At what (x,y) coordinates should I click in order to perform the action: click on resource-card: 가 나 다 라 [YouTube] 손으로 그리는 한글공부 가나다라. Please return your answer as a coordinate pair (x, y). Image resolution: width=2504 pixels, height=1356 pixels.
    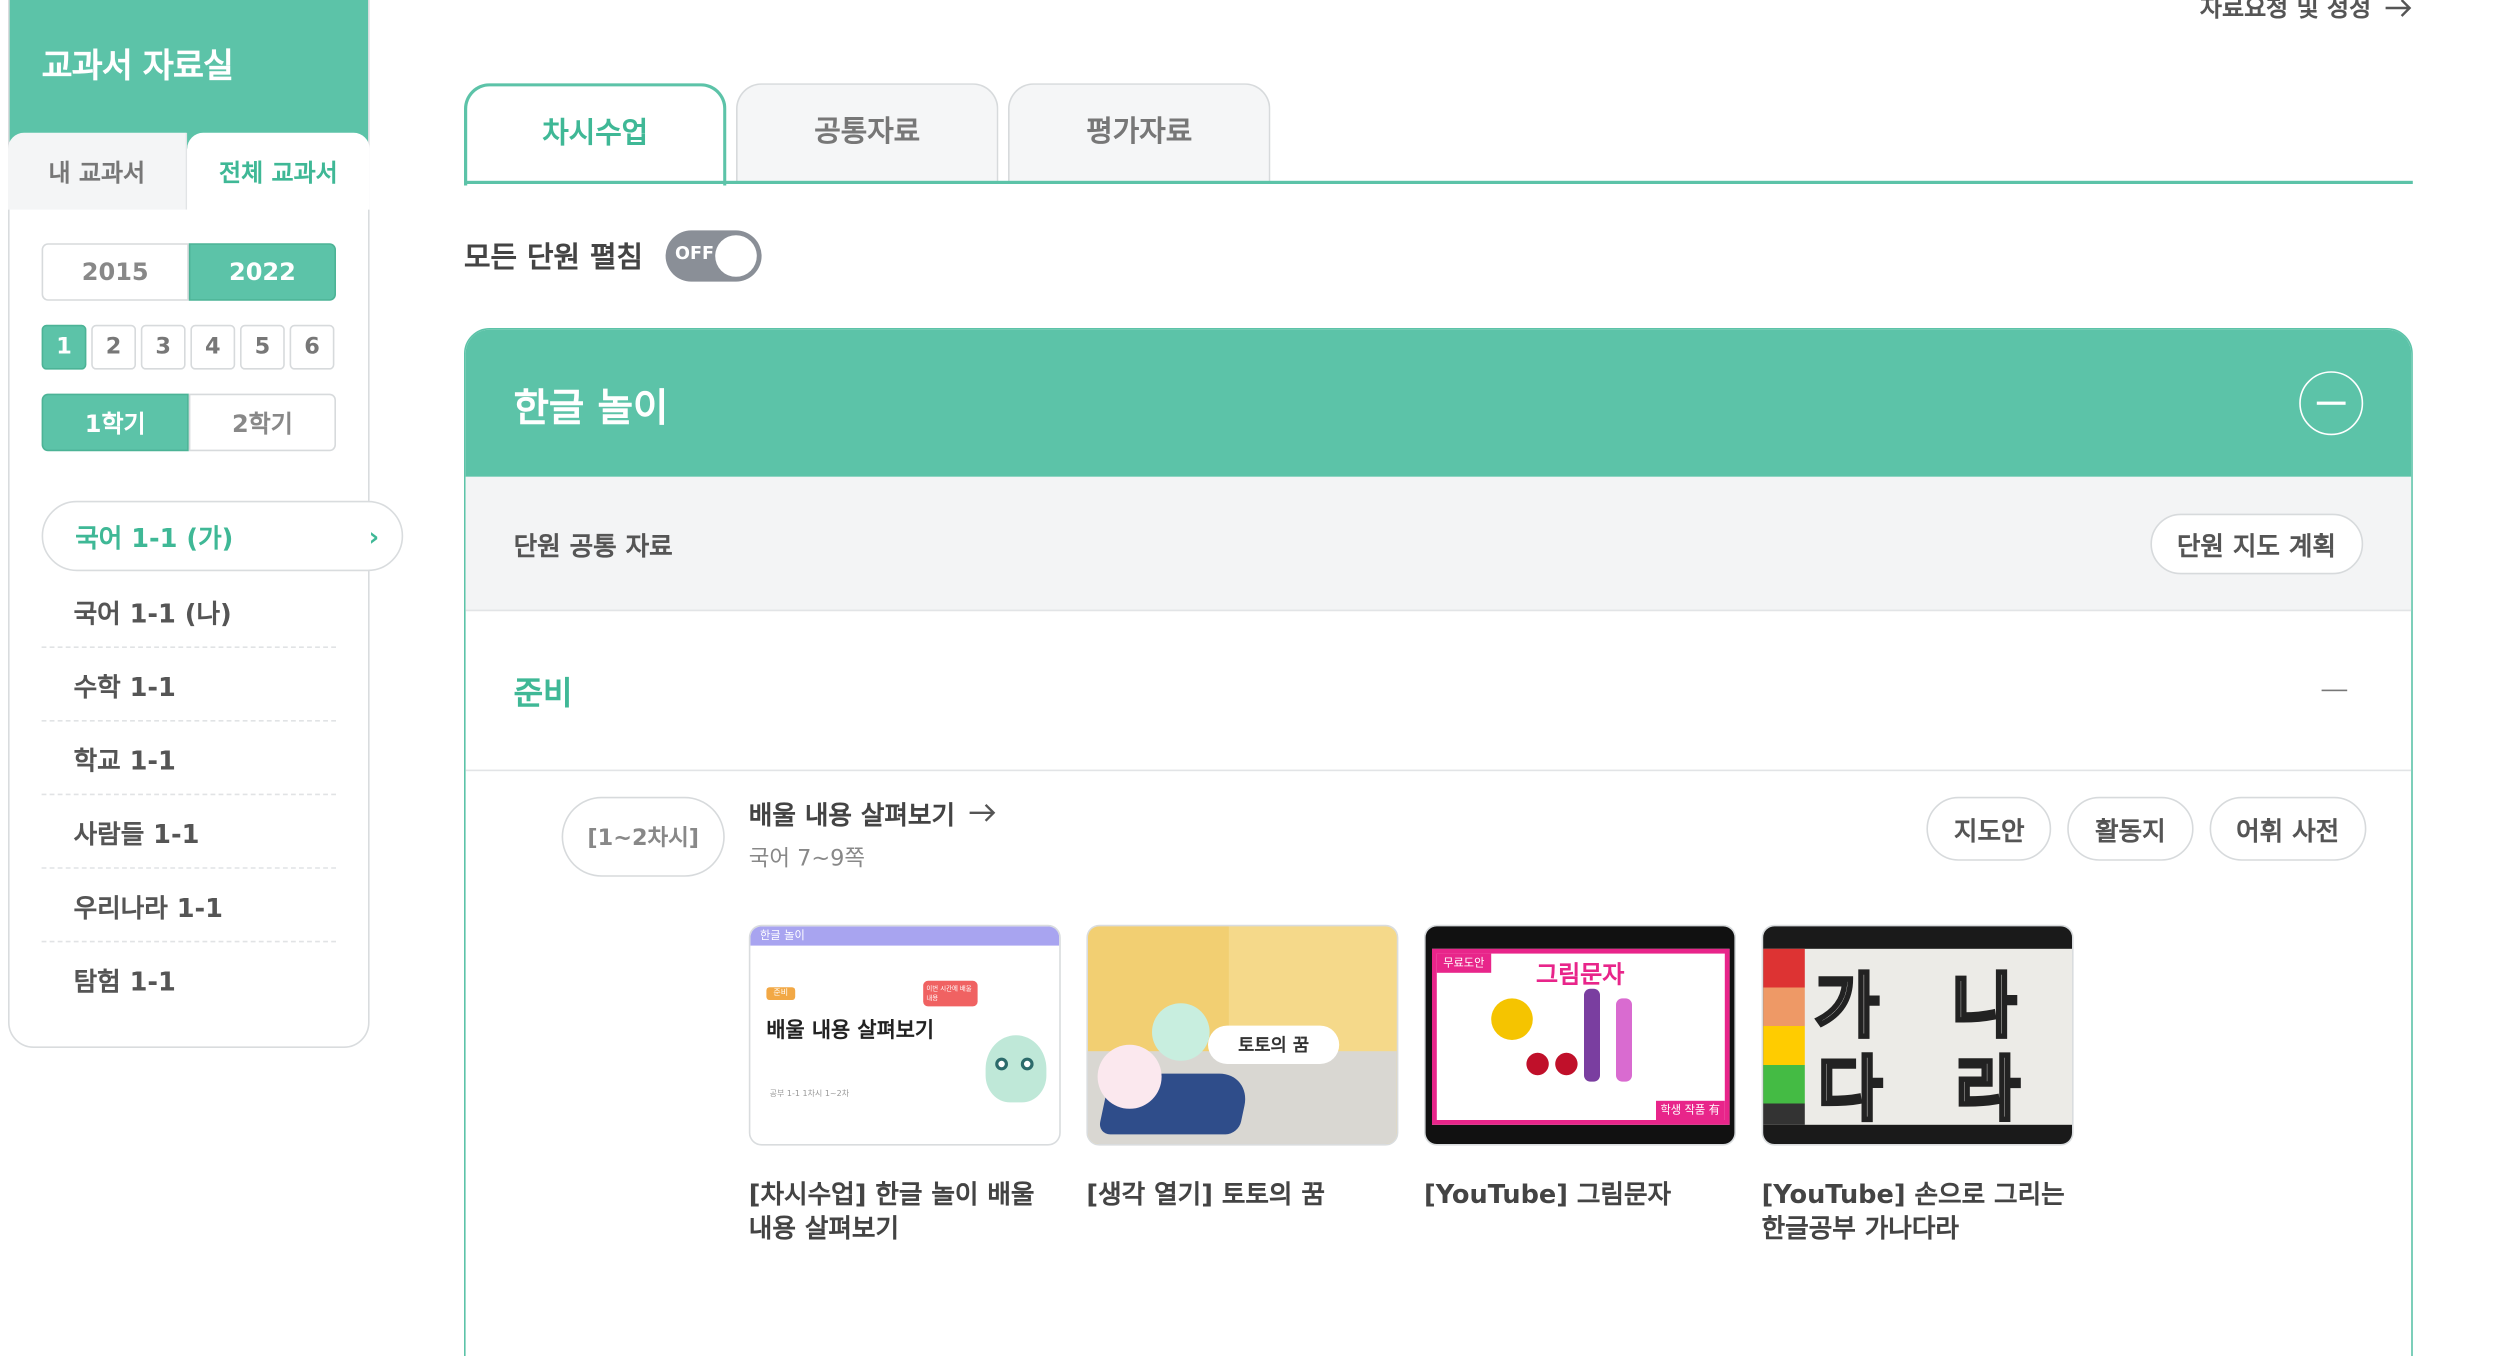
    Looking at the image, I should click on (1917, 1084).